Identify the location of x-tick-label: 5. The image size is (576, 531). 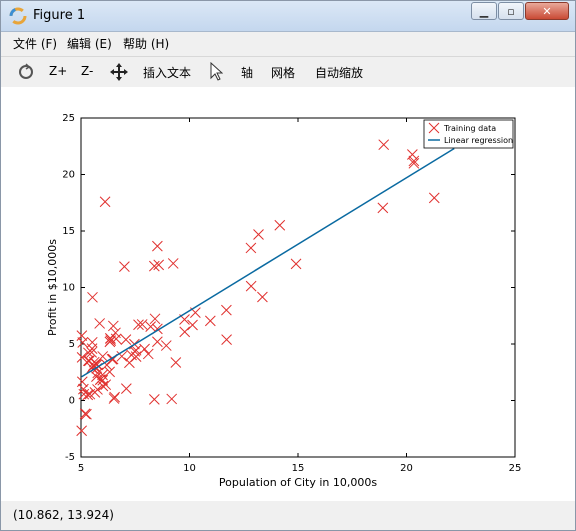
(81, 468).